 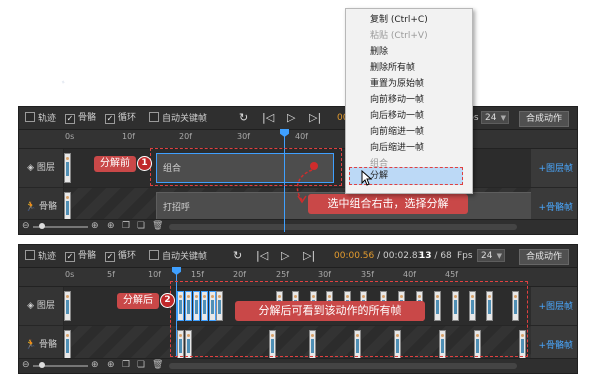 I want to click on menu-item-move-backward: 向后移动一帧, so click(x=397, y=116).